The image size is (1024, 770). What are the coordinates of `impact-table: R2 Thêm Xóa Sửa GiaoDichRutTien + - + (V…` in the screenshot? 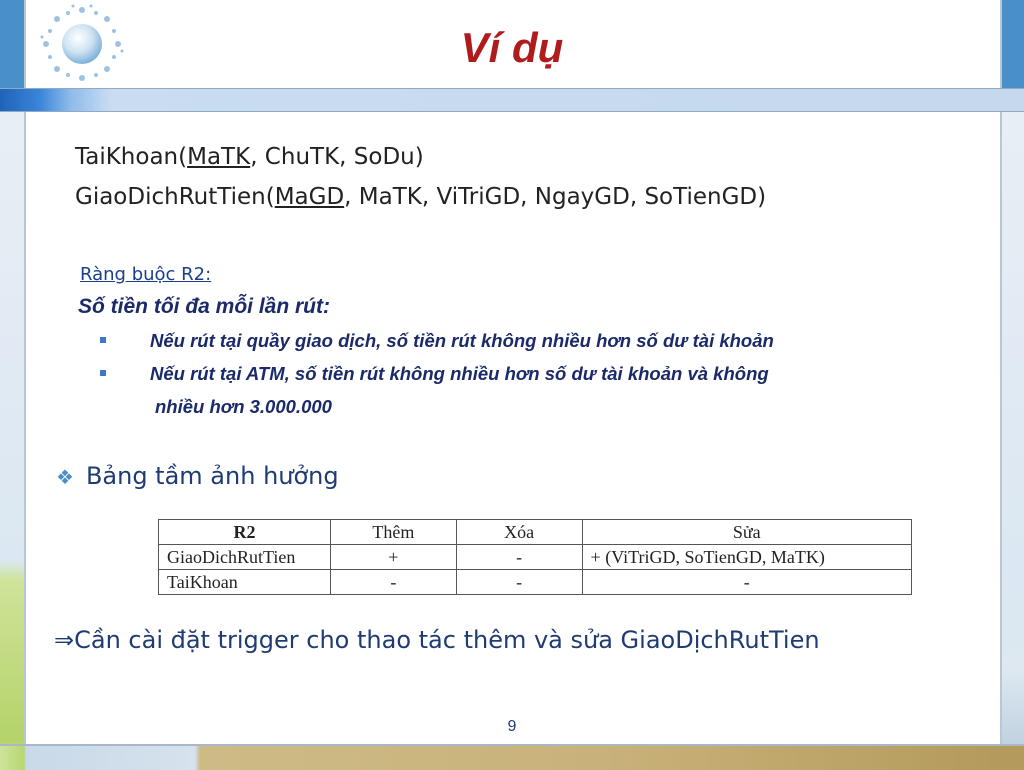 It's located at (535, 557).